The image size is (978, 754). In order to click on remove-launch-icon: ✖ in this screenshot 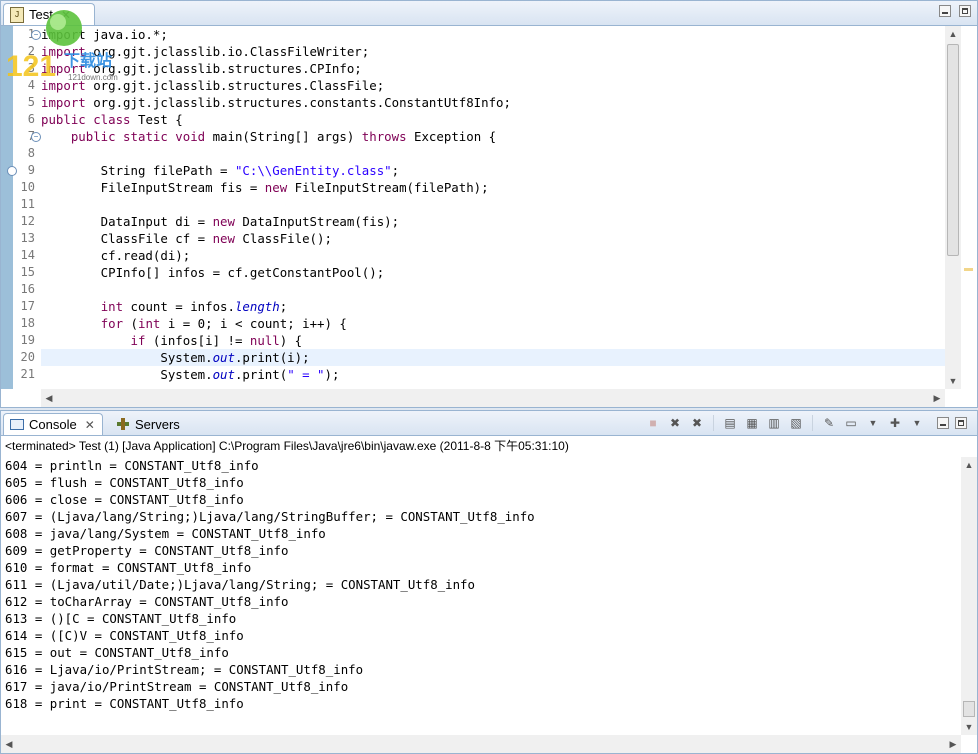, I will do `click(675, 423)`.